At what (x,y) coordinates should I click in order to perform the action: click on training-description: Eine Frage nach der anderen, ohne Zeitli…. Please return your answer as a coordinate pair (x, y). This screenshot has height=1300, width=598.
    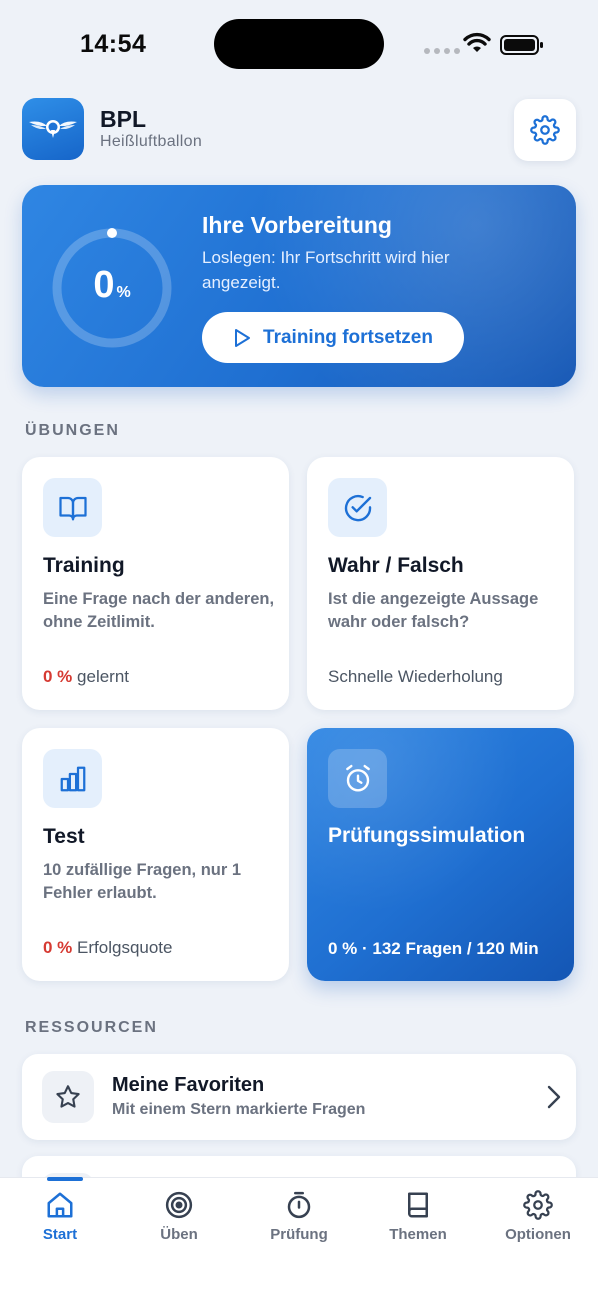
    Looking at the image, I should click on (159, 610).